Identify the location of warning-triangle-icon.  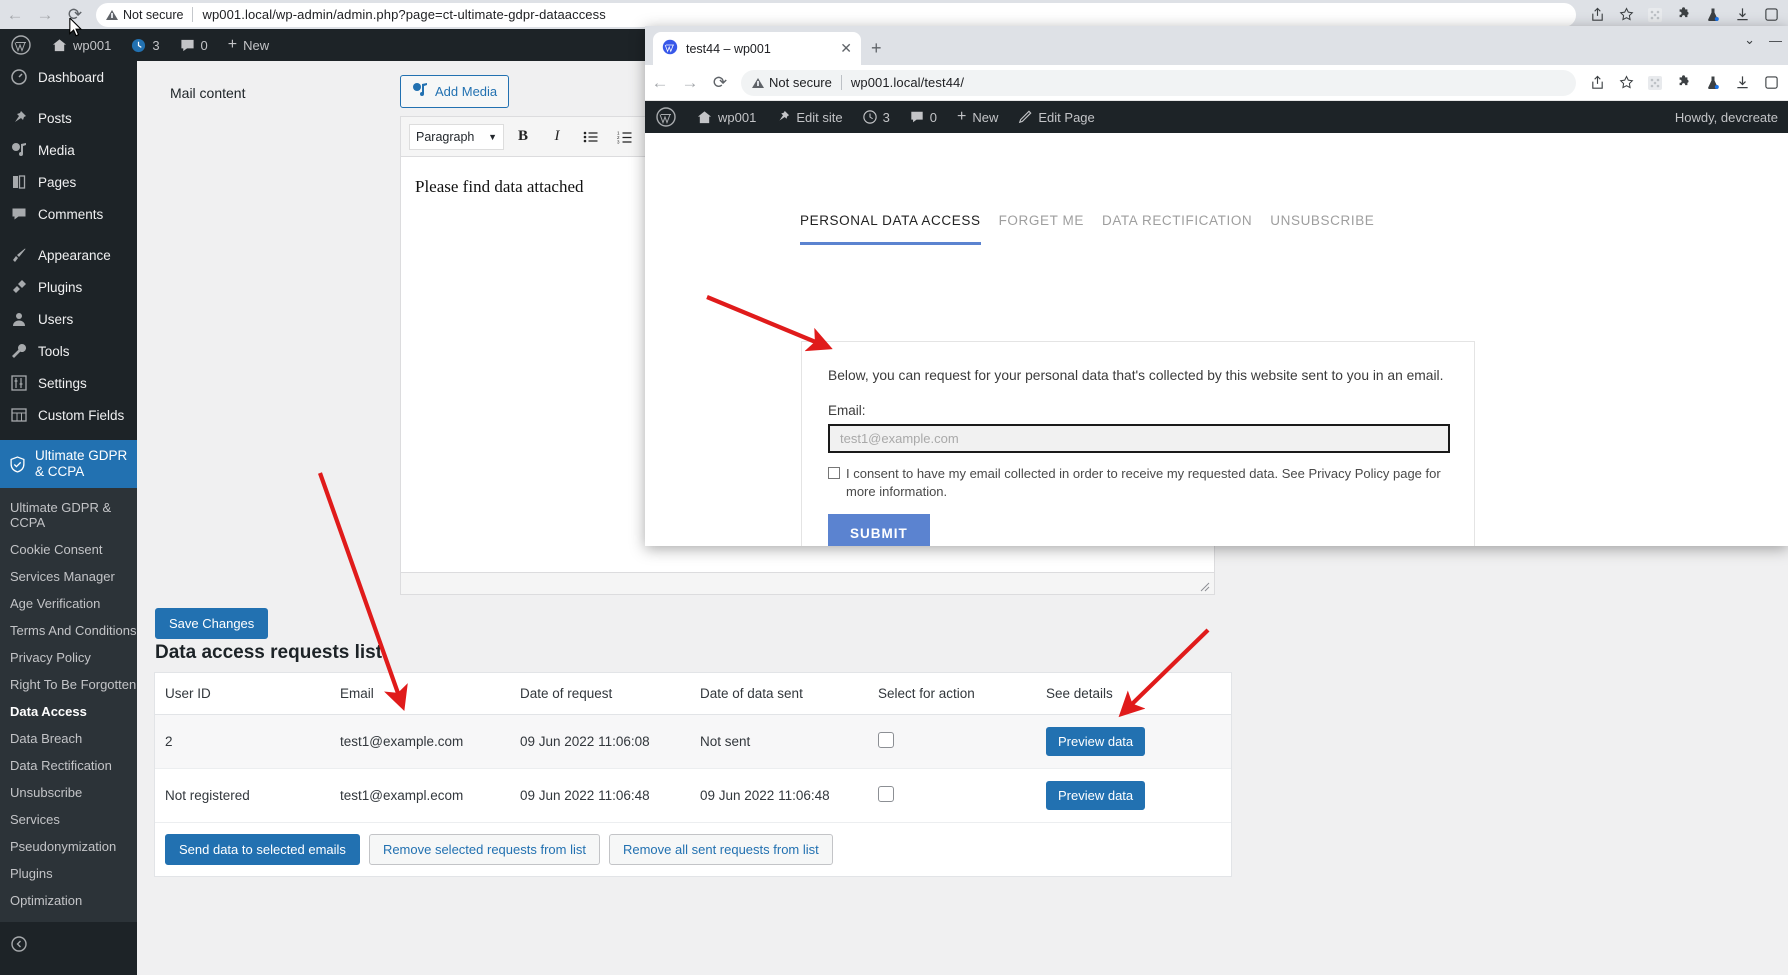
(112, 14).